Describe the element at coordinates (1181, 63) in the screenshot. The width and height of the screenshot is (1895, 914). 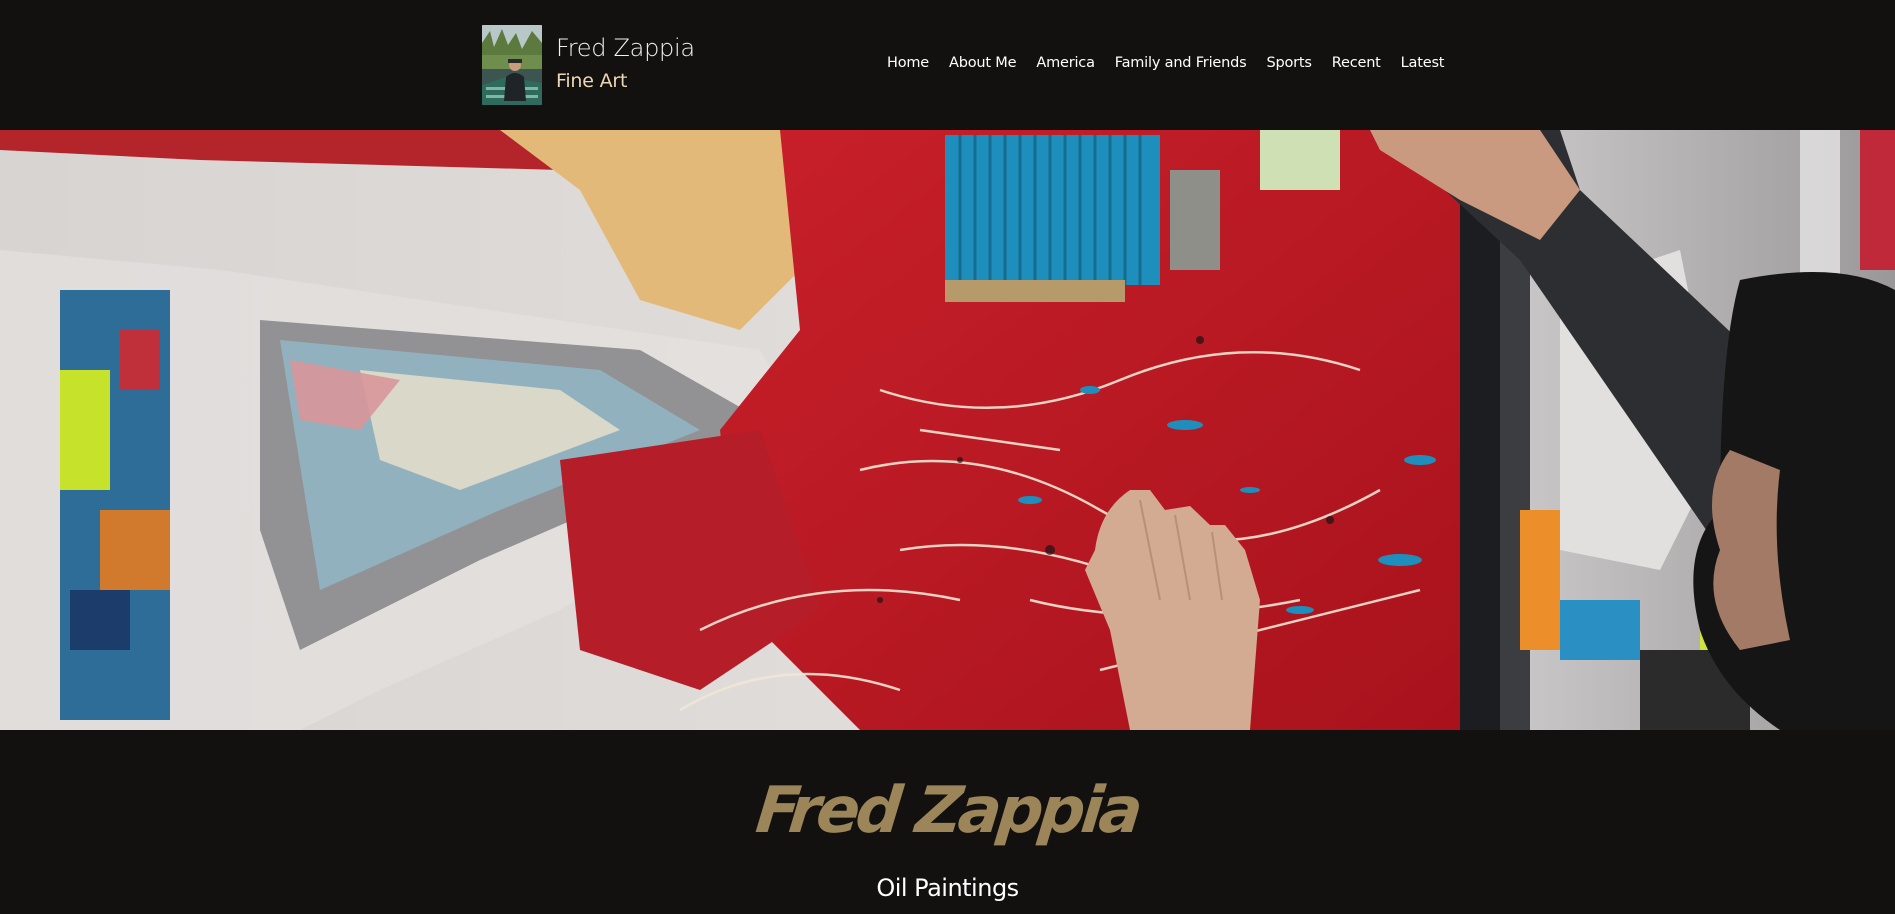
I see `nav-item-family-and-friends: Family and Friends` at that location.